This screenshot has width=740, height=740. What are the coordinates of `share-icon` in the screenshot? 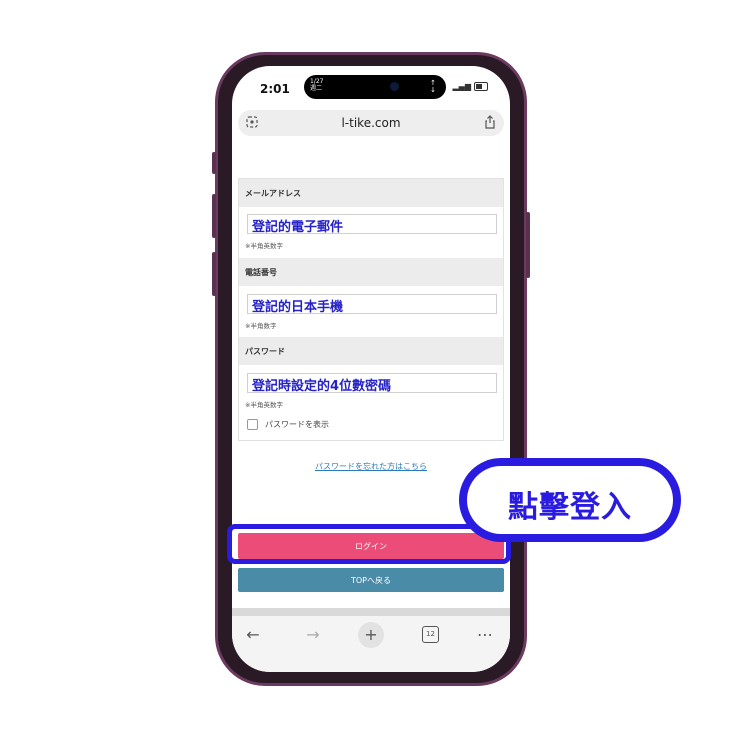 It's located at (490, 122).